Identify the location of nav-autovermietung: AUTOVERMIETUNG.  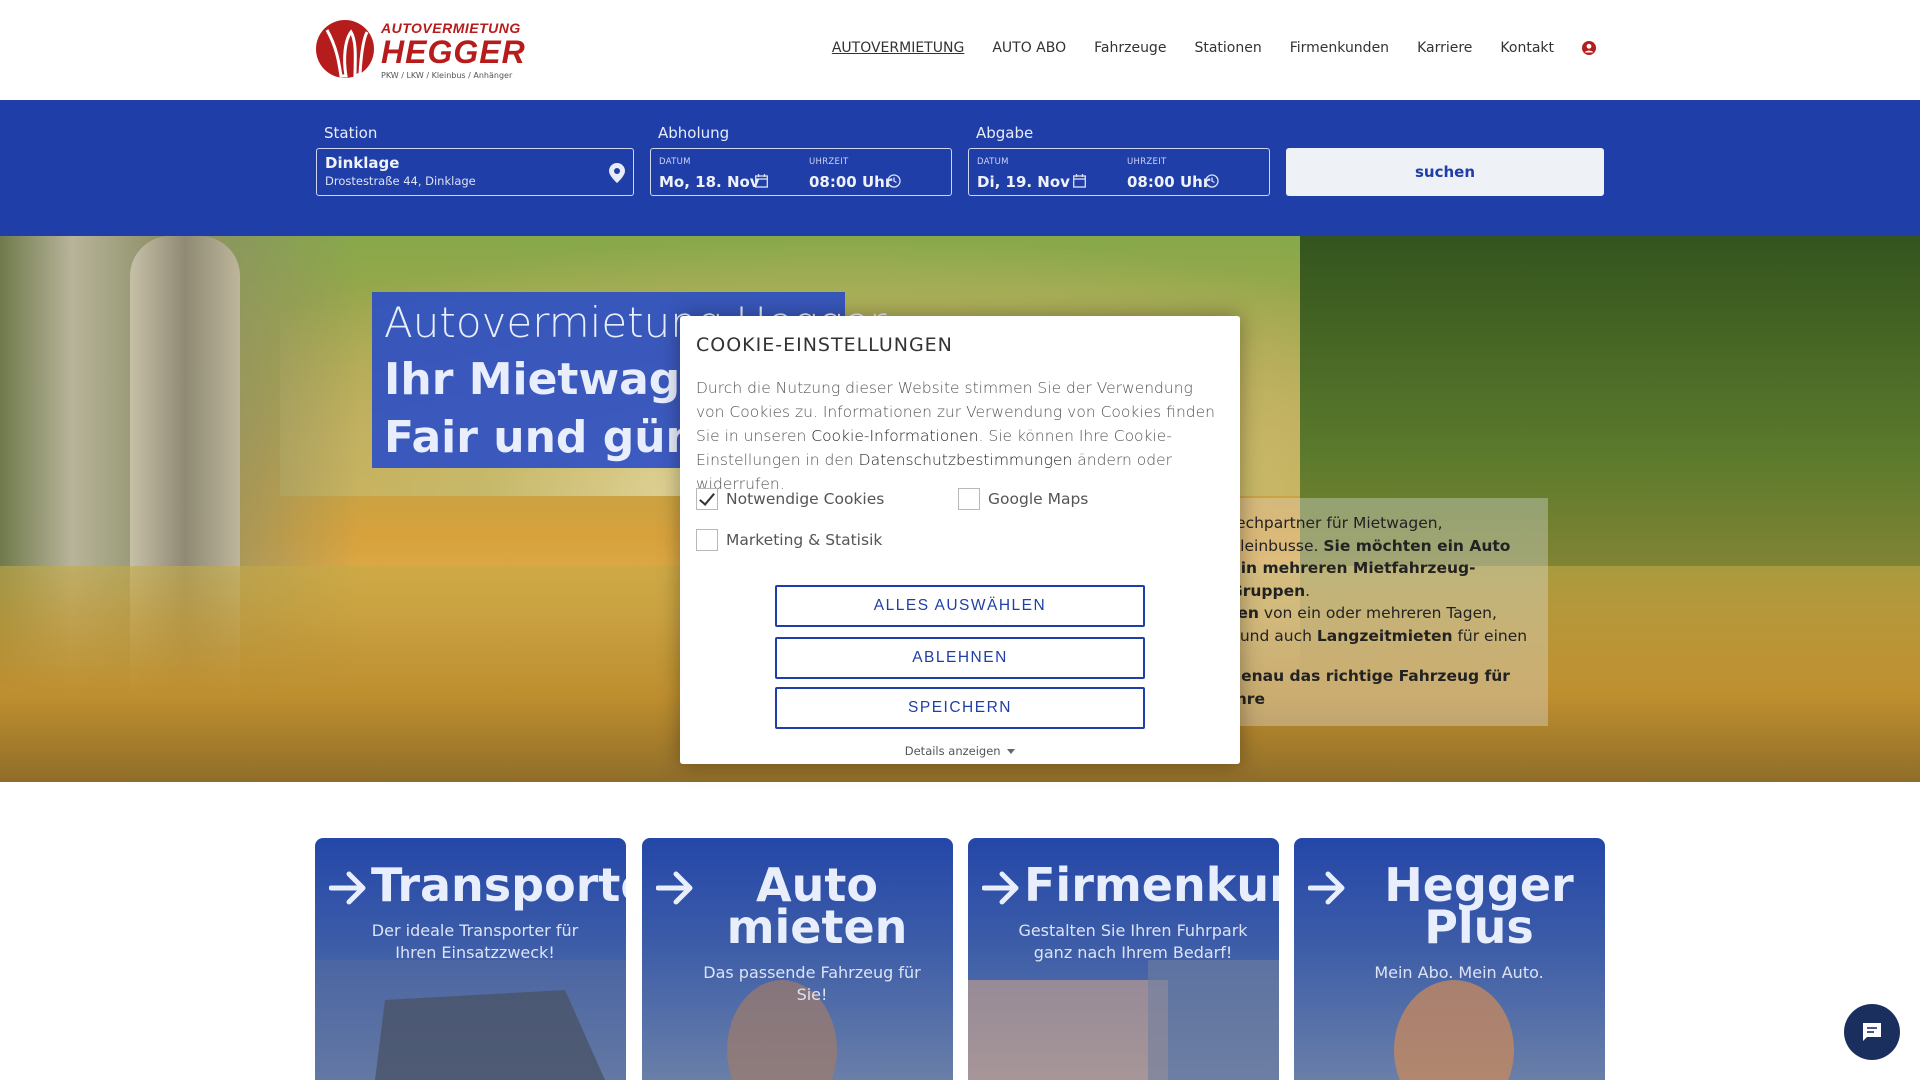
(898, 48).